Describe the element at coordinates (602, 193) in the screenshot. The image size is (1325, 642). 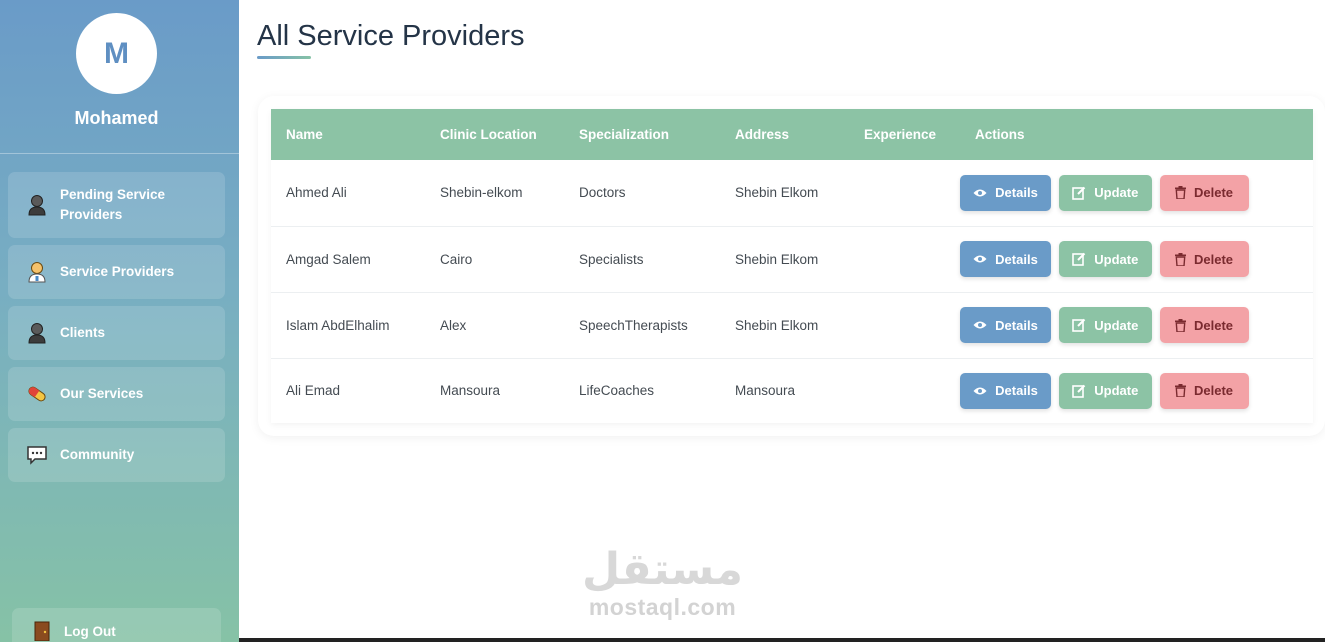
I see `cell-specialization: Doctors` at that location.